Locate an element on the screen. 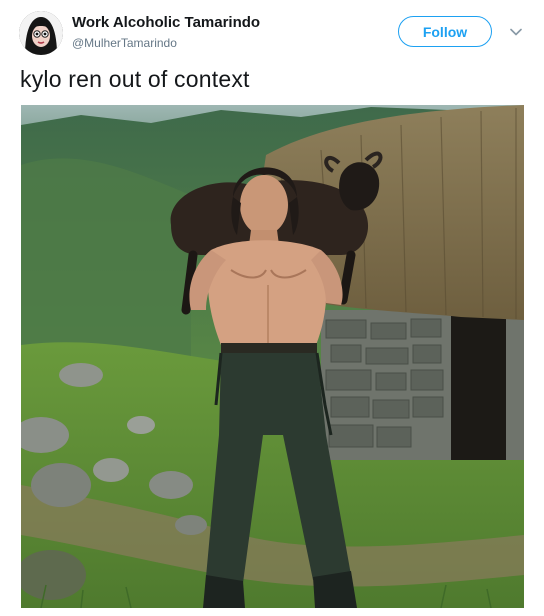 This screenshot has height=616, width=544. chevron-down-icon is located at coordinates (516, 32).